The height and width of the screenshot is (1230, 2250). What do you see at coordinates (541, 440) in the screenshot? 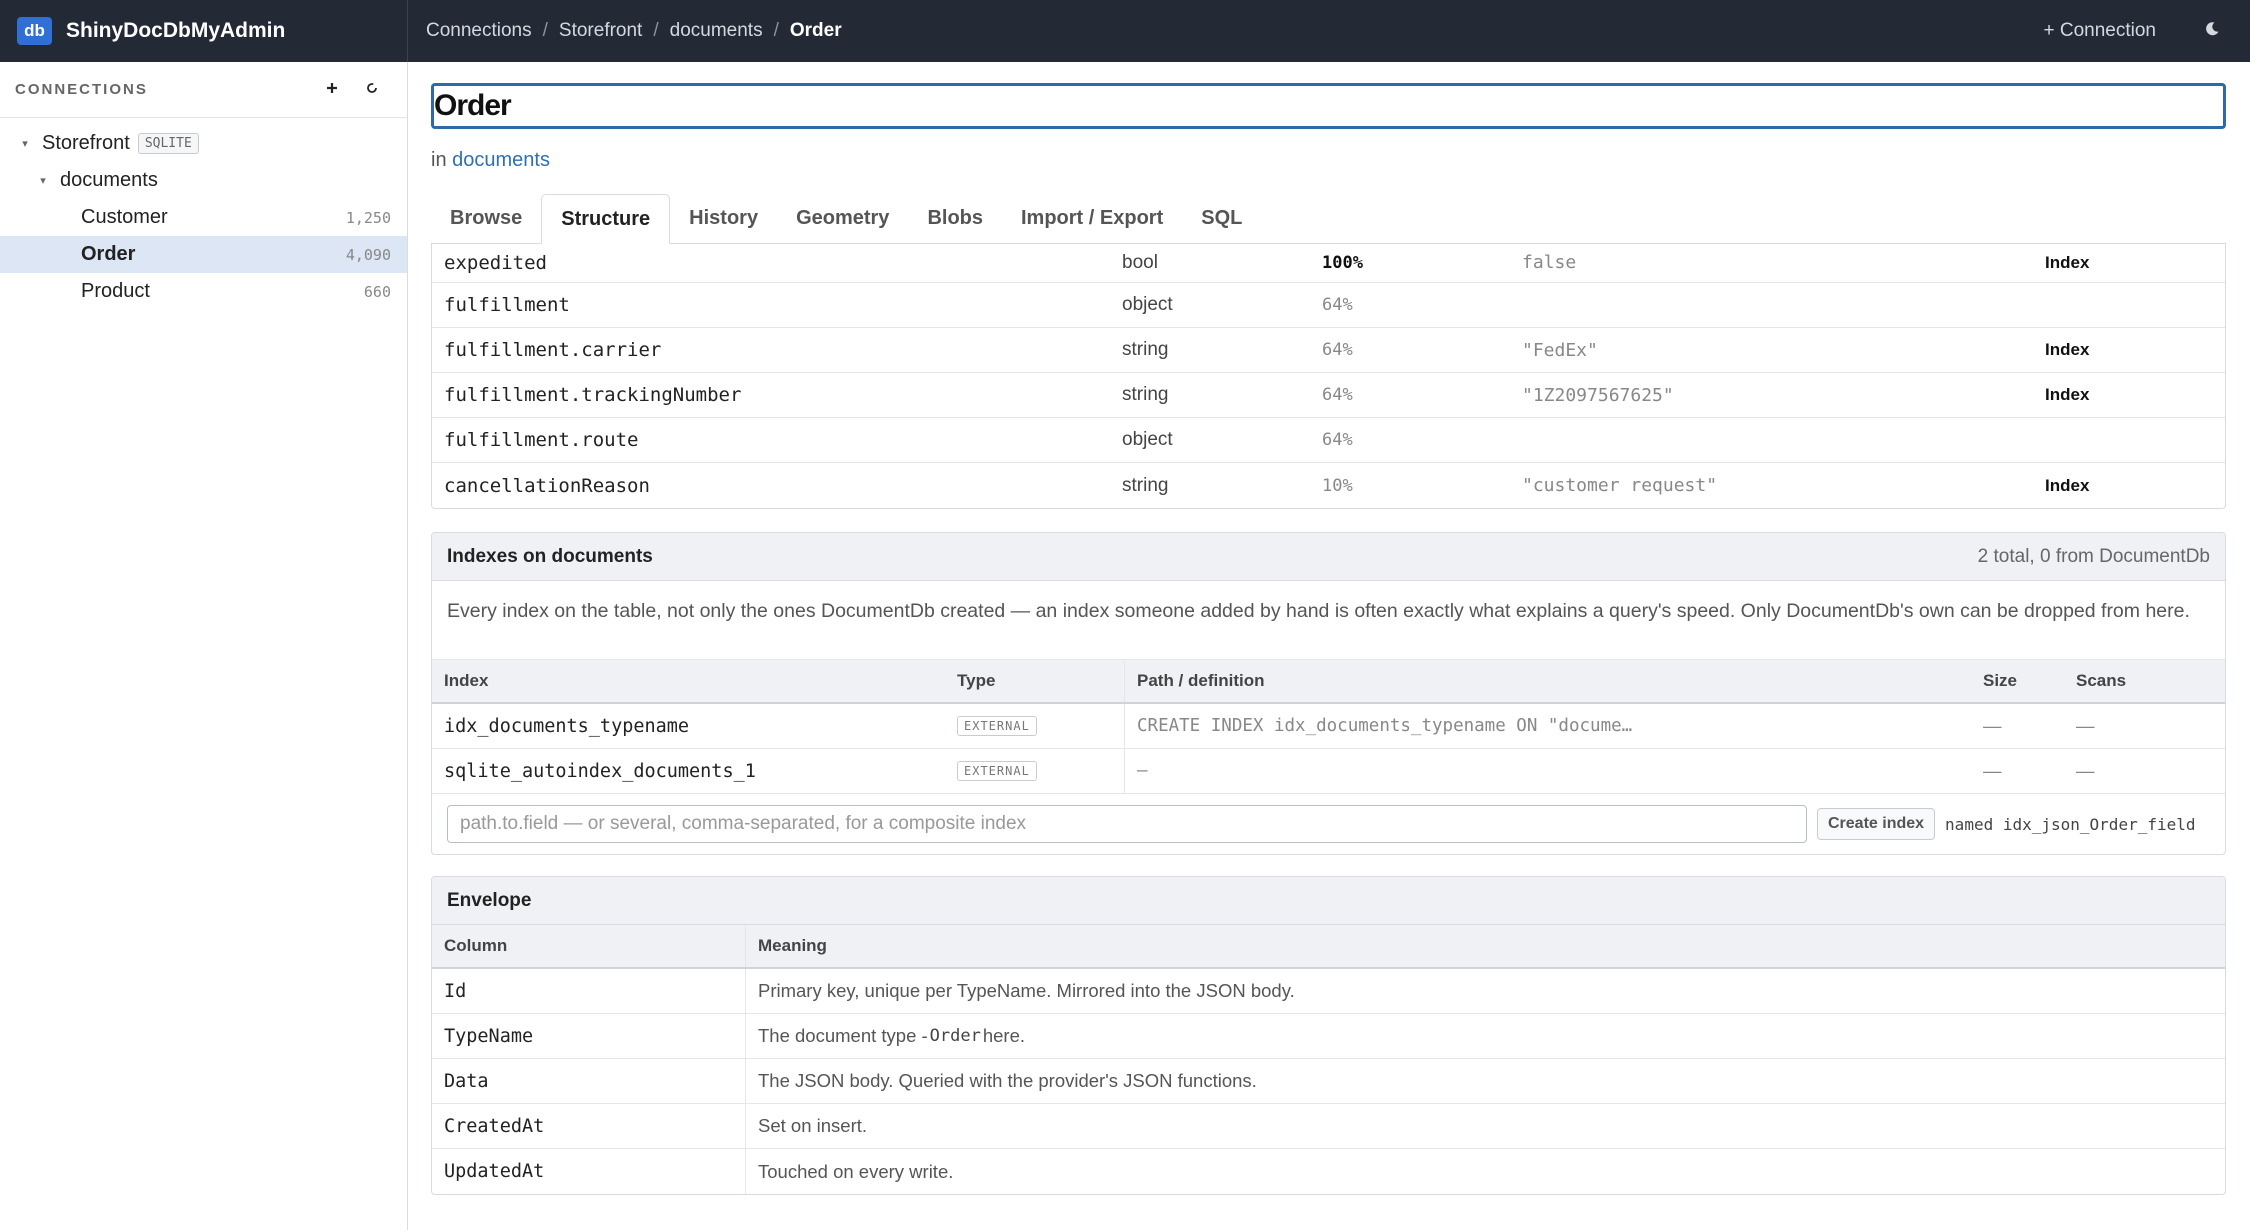
I see `field-path: fulfillment.route` at bounding box center [541, 440].